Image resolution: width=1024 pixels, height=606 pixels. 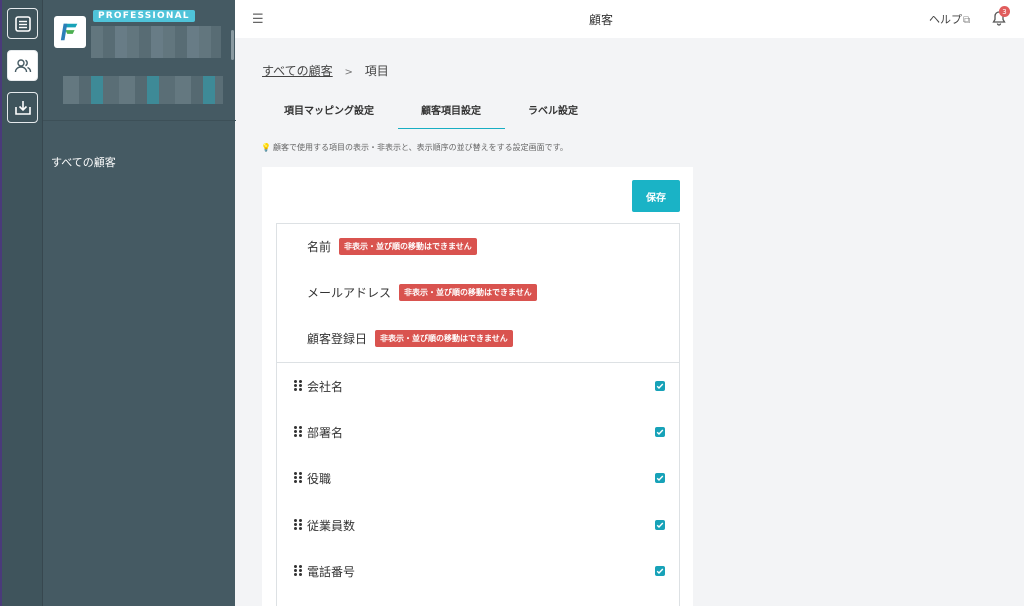 I want to click on sidebar-scrollbar, so click(x=232, y=45).